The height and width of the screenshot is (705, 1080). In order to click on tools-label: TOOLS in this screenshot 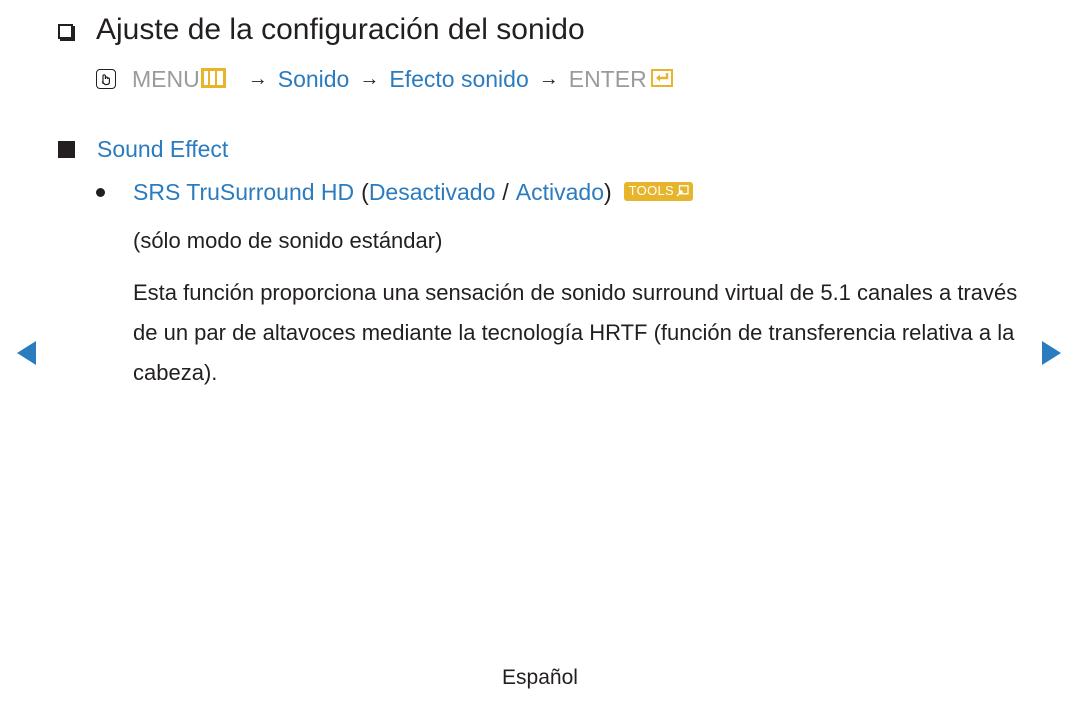, I will do `click(651, 190)`.